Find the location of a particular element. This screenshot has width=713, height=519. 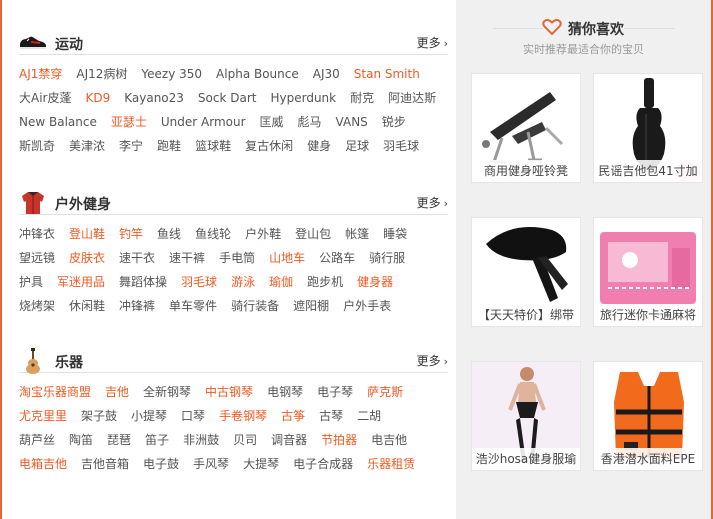

category-link: 非洲鼓 is located at coordinates (201, 440).